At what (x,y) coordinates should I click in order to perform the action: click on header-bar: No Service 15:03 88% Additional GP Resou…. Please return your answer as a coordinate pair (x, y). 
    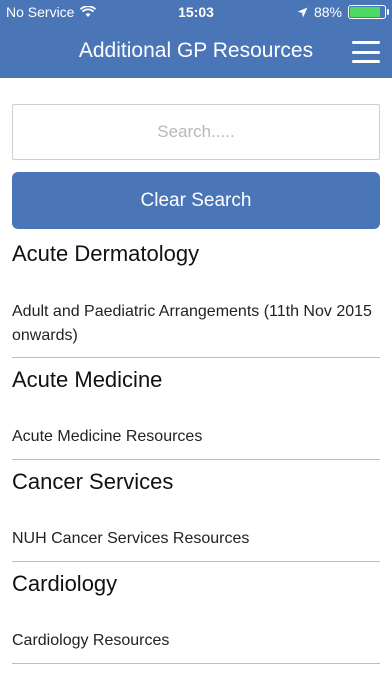
    Looking at the image, I should click on (196, 39).